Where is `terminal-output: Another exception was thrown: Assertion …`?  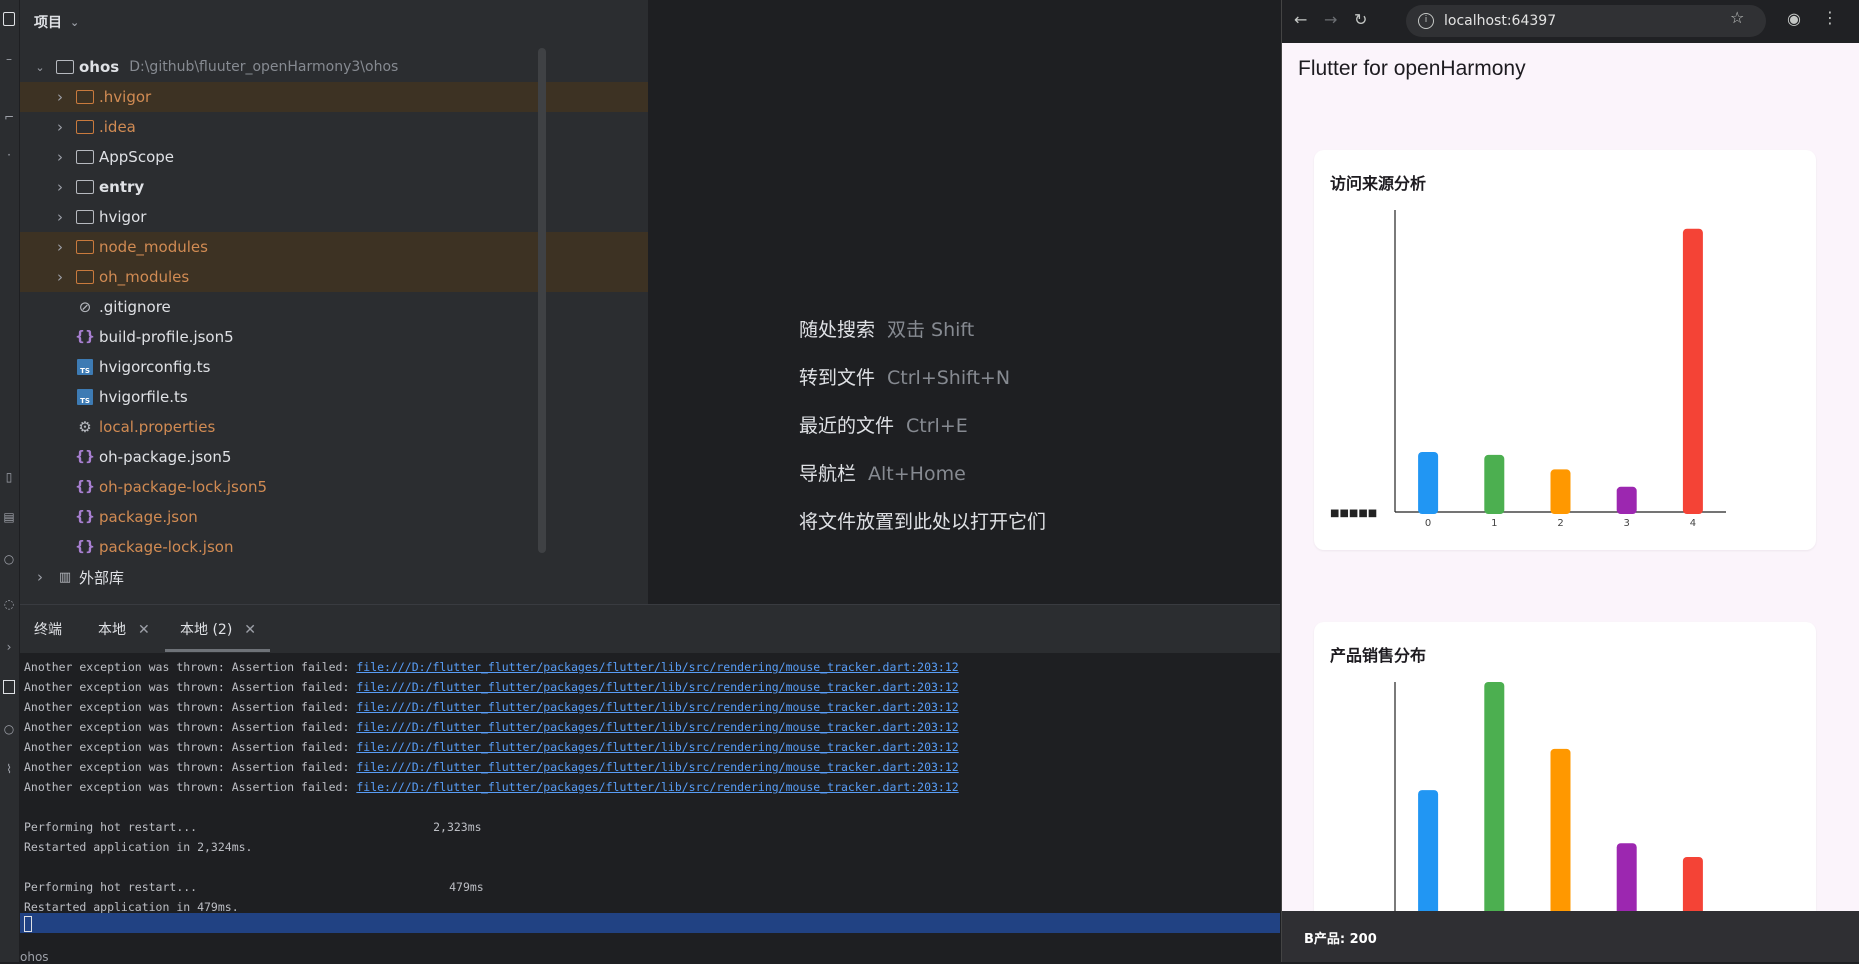 terminal-output: Another exception was thrown: Assertion … is located at coordinates (491, 787).